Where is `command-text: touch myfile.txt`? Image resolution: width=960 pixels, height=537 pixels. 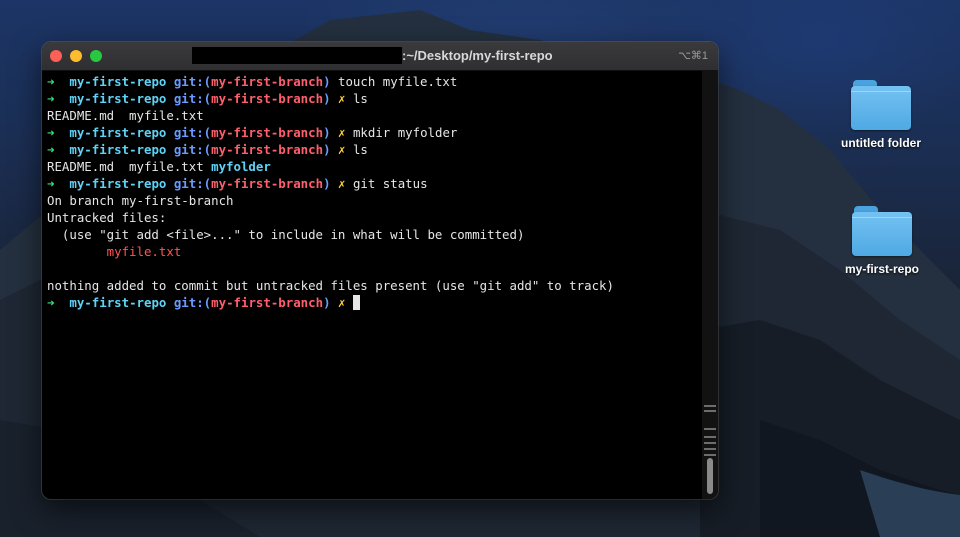 command-text: touch myfile.txt is located at coordinates (398, 81).